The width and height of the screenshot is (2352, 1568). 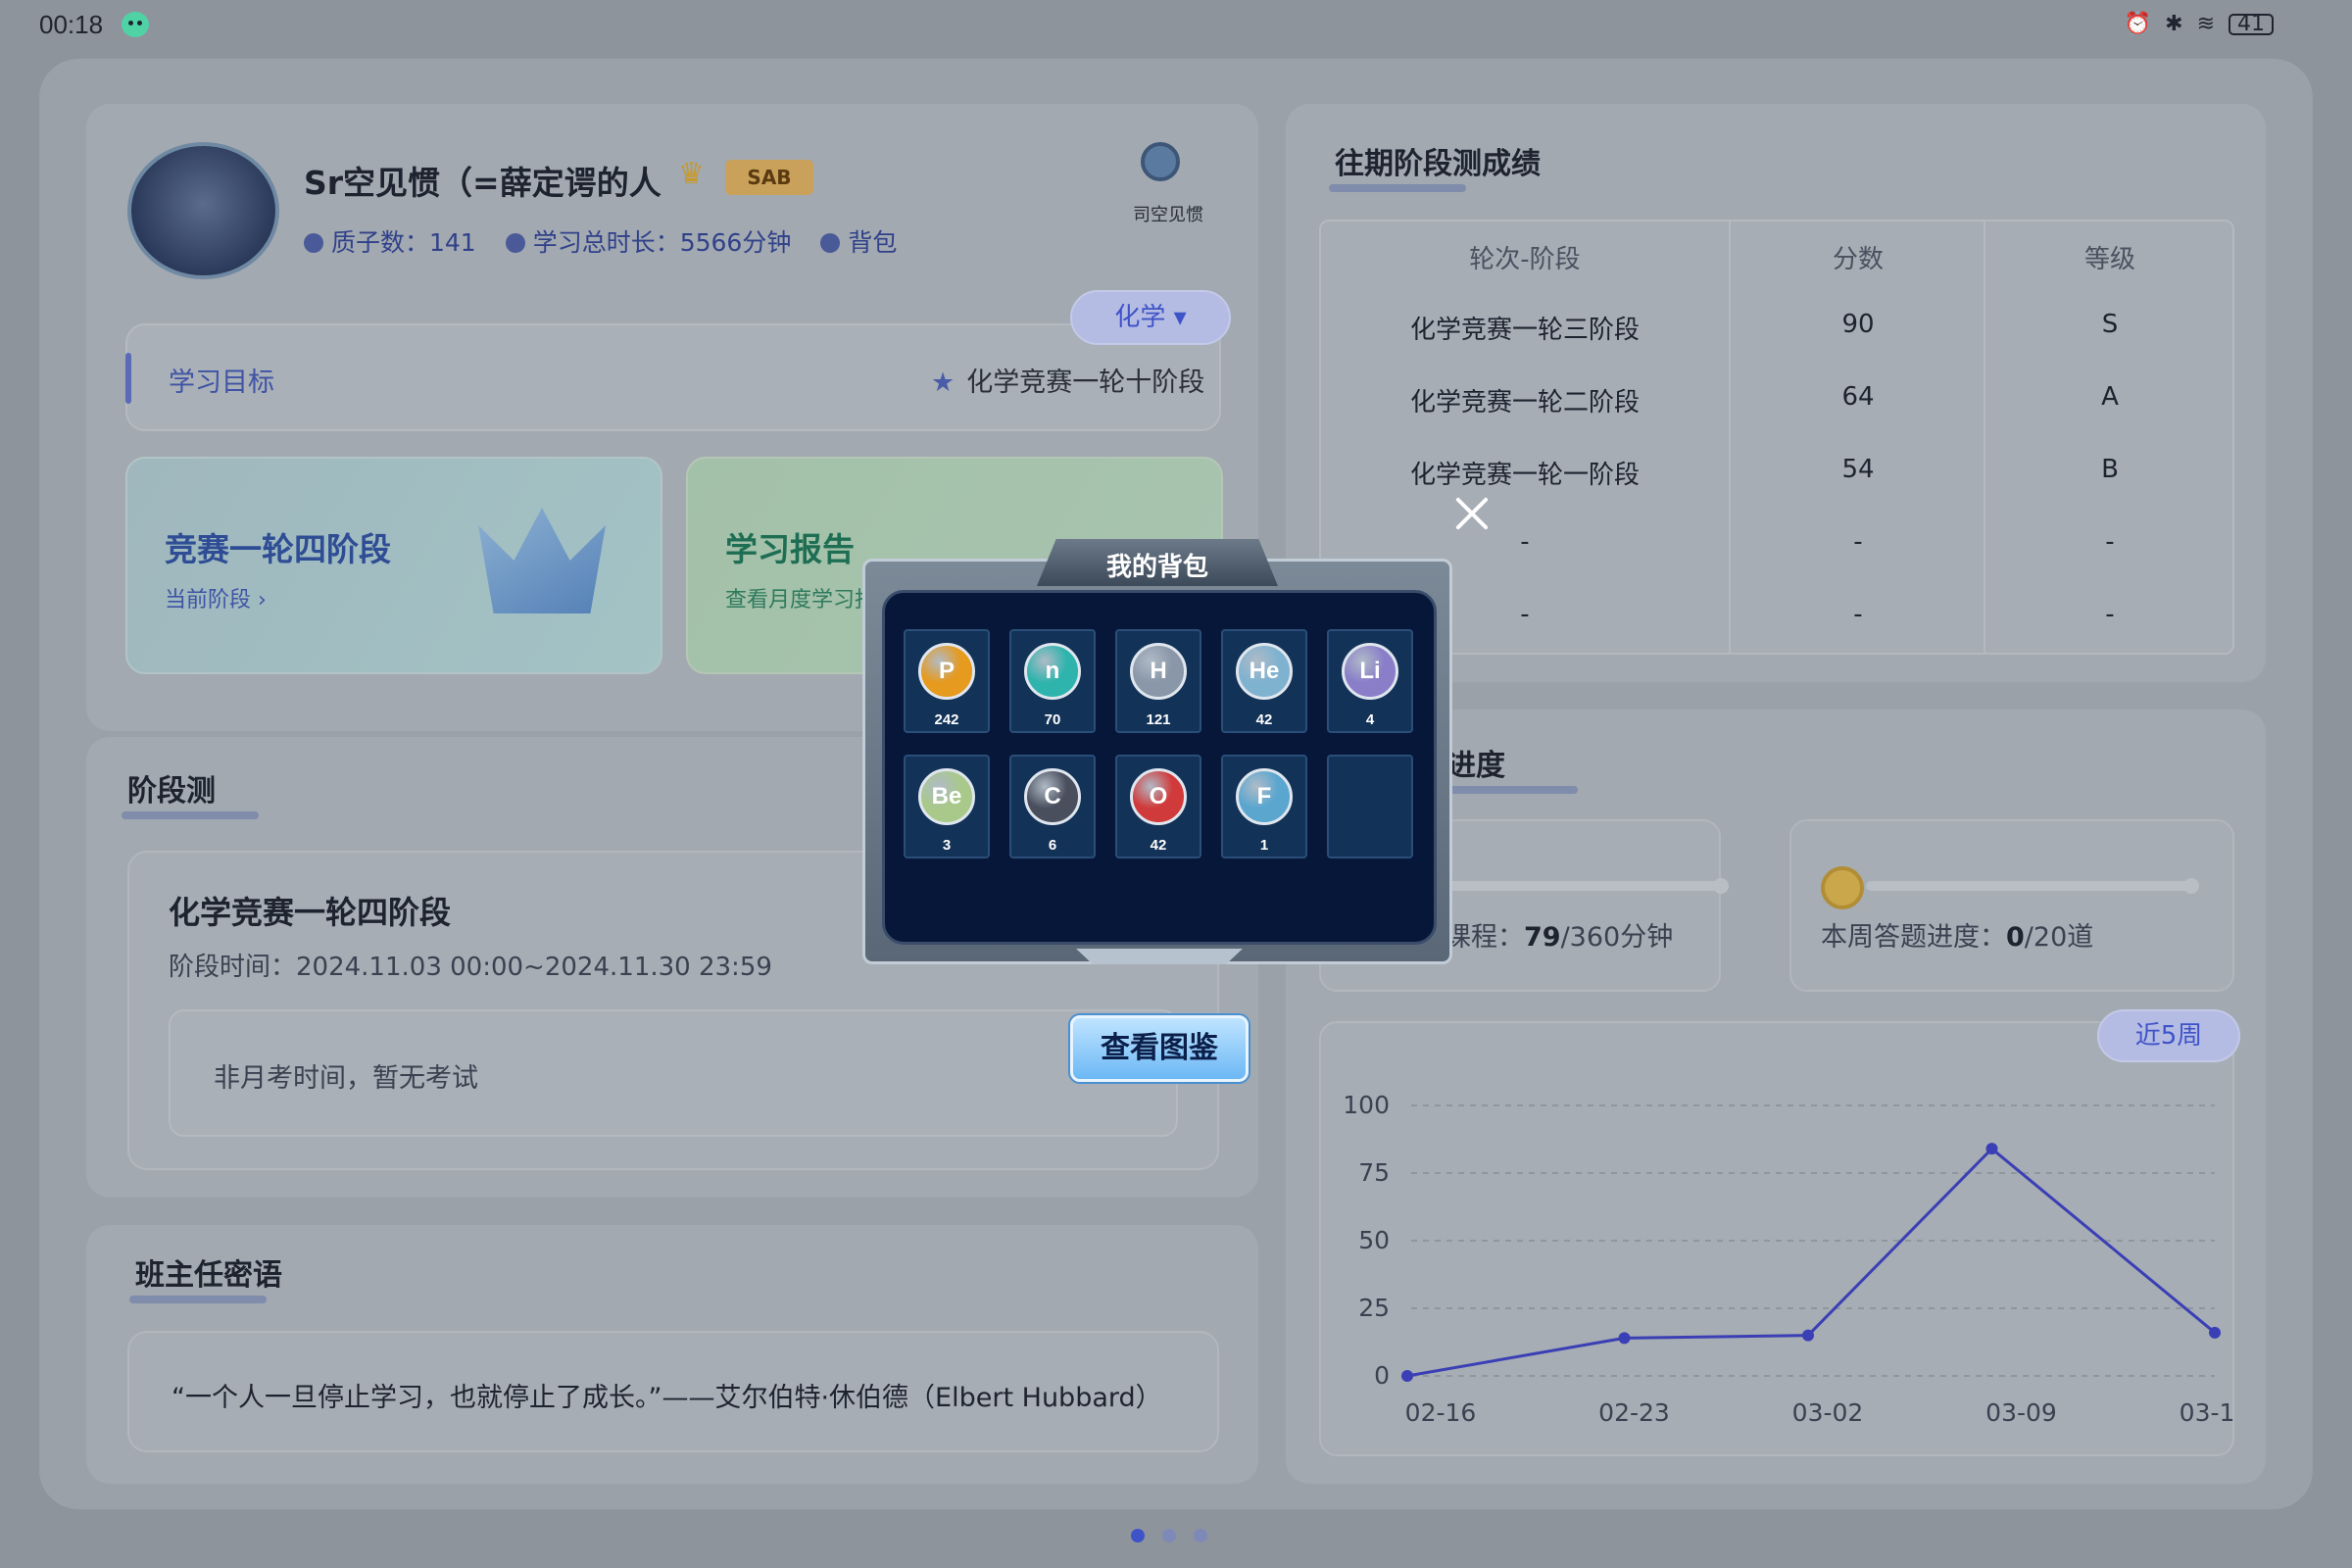 What do you see at coordinates (1370, 720) in the screenshot?
I see `item-count: 4` at bounding box center [1370, 720].